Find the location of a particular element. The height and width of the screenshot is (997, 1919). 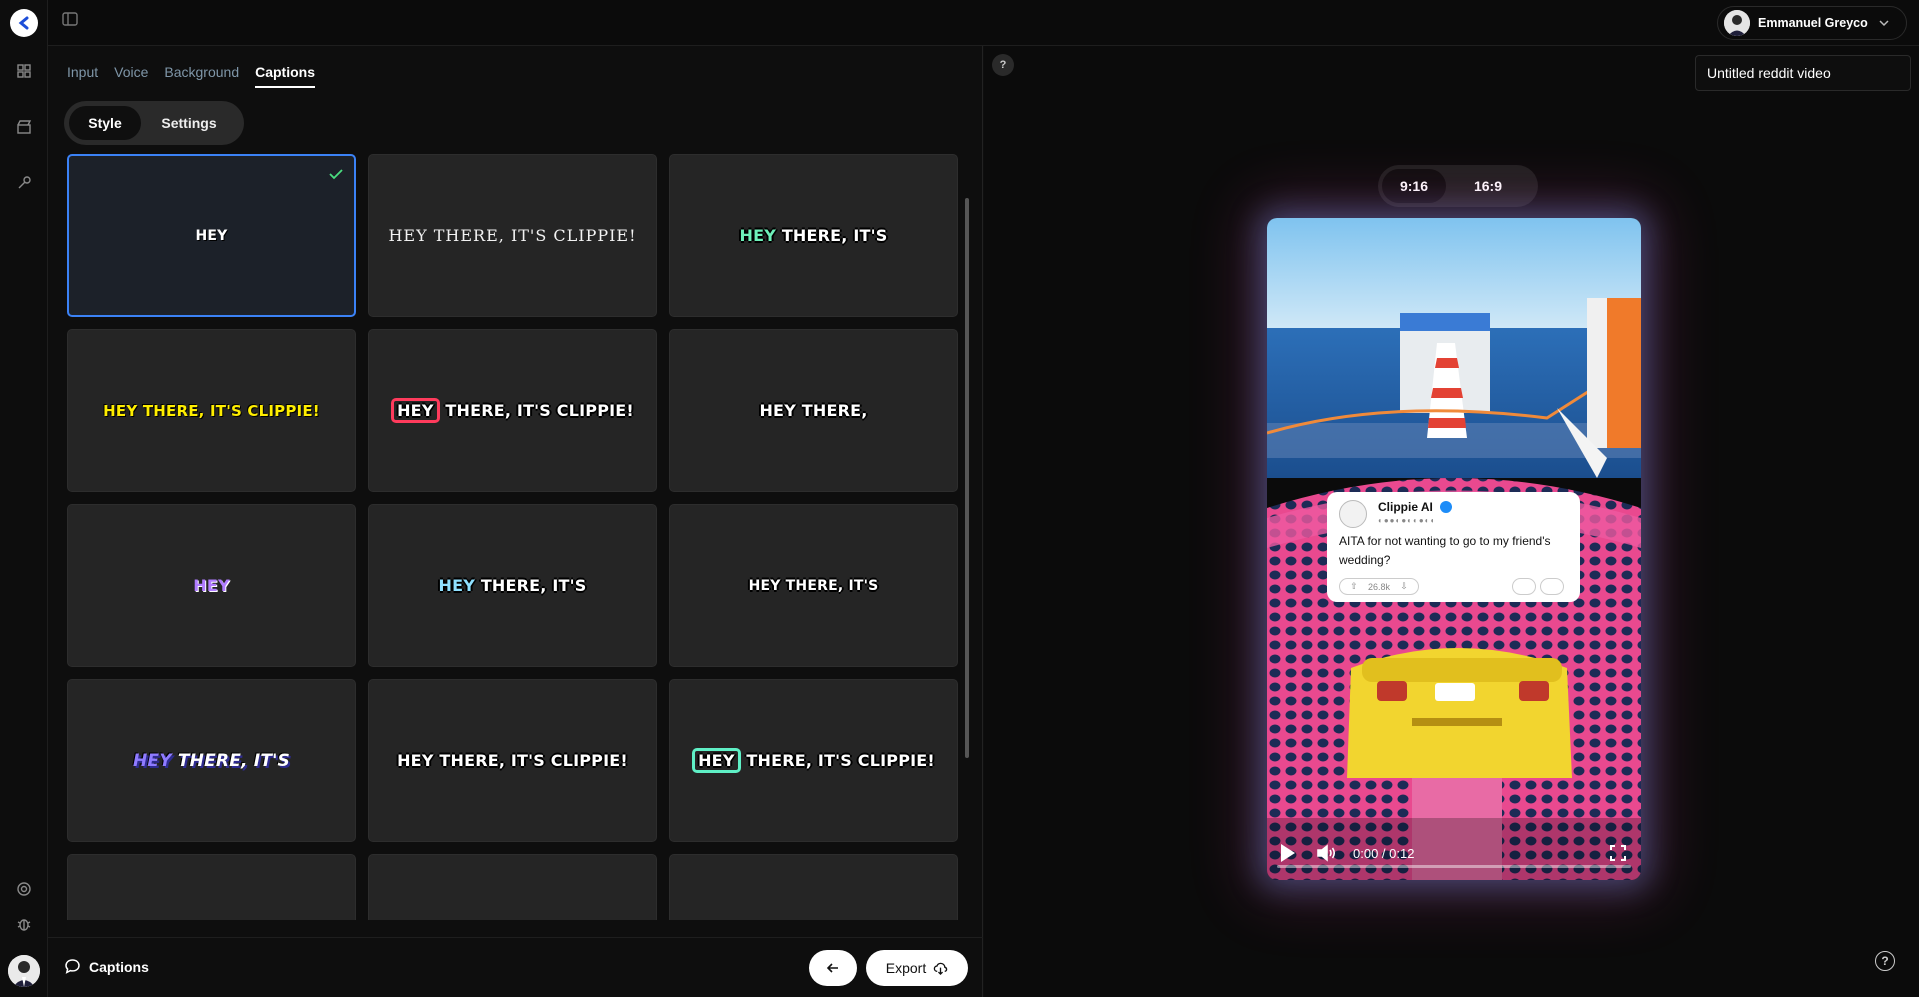

back-button is located at coordinates (833, 968).